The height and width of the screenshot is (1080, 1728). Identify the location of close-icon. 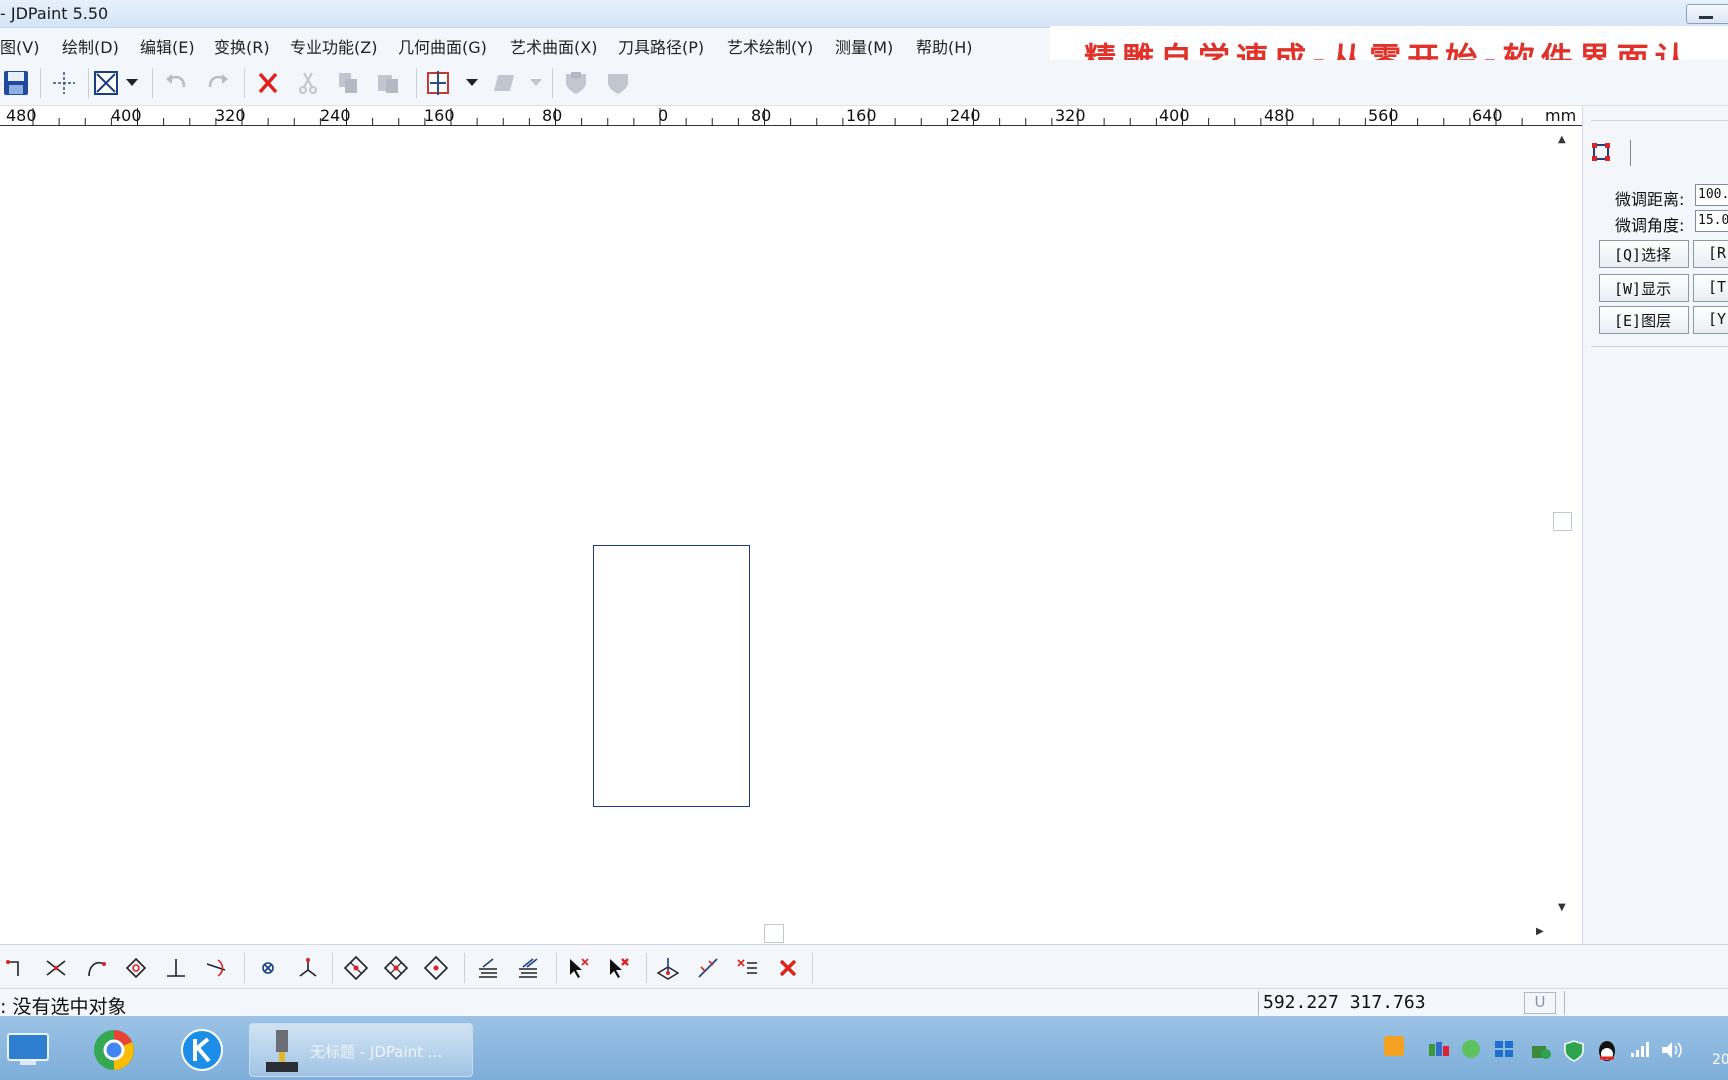
(788, 968).